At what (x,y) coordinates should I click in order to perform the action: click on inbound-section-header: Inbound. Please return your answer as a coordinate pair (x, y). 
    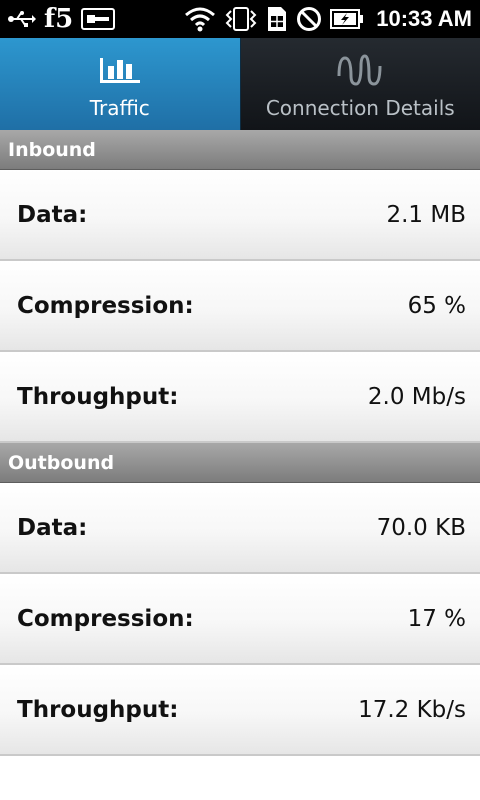
    Looking at the image, I should click on (240, 150).